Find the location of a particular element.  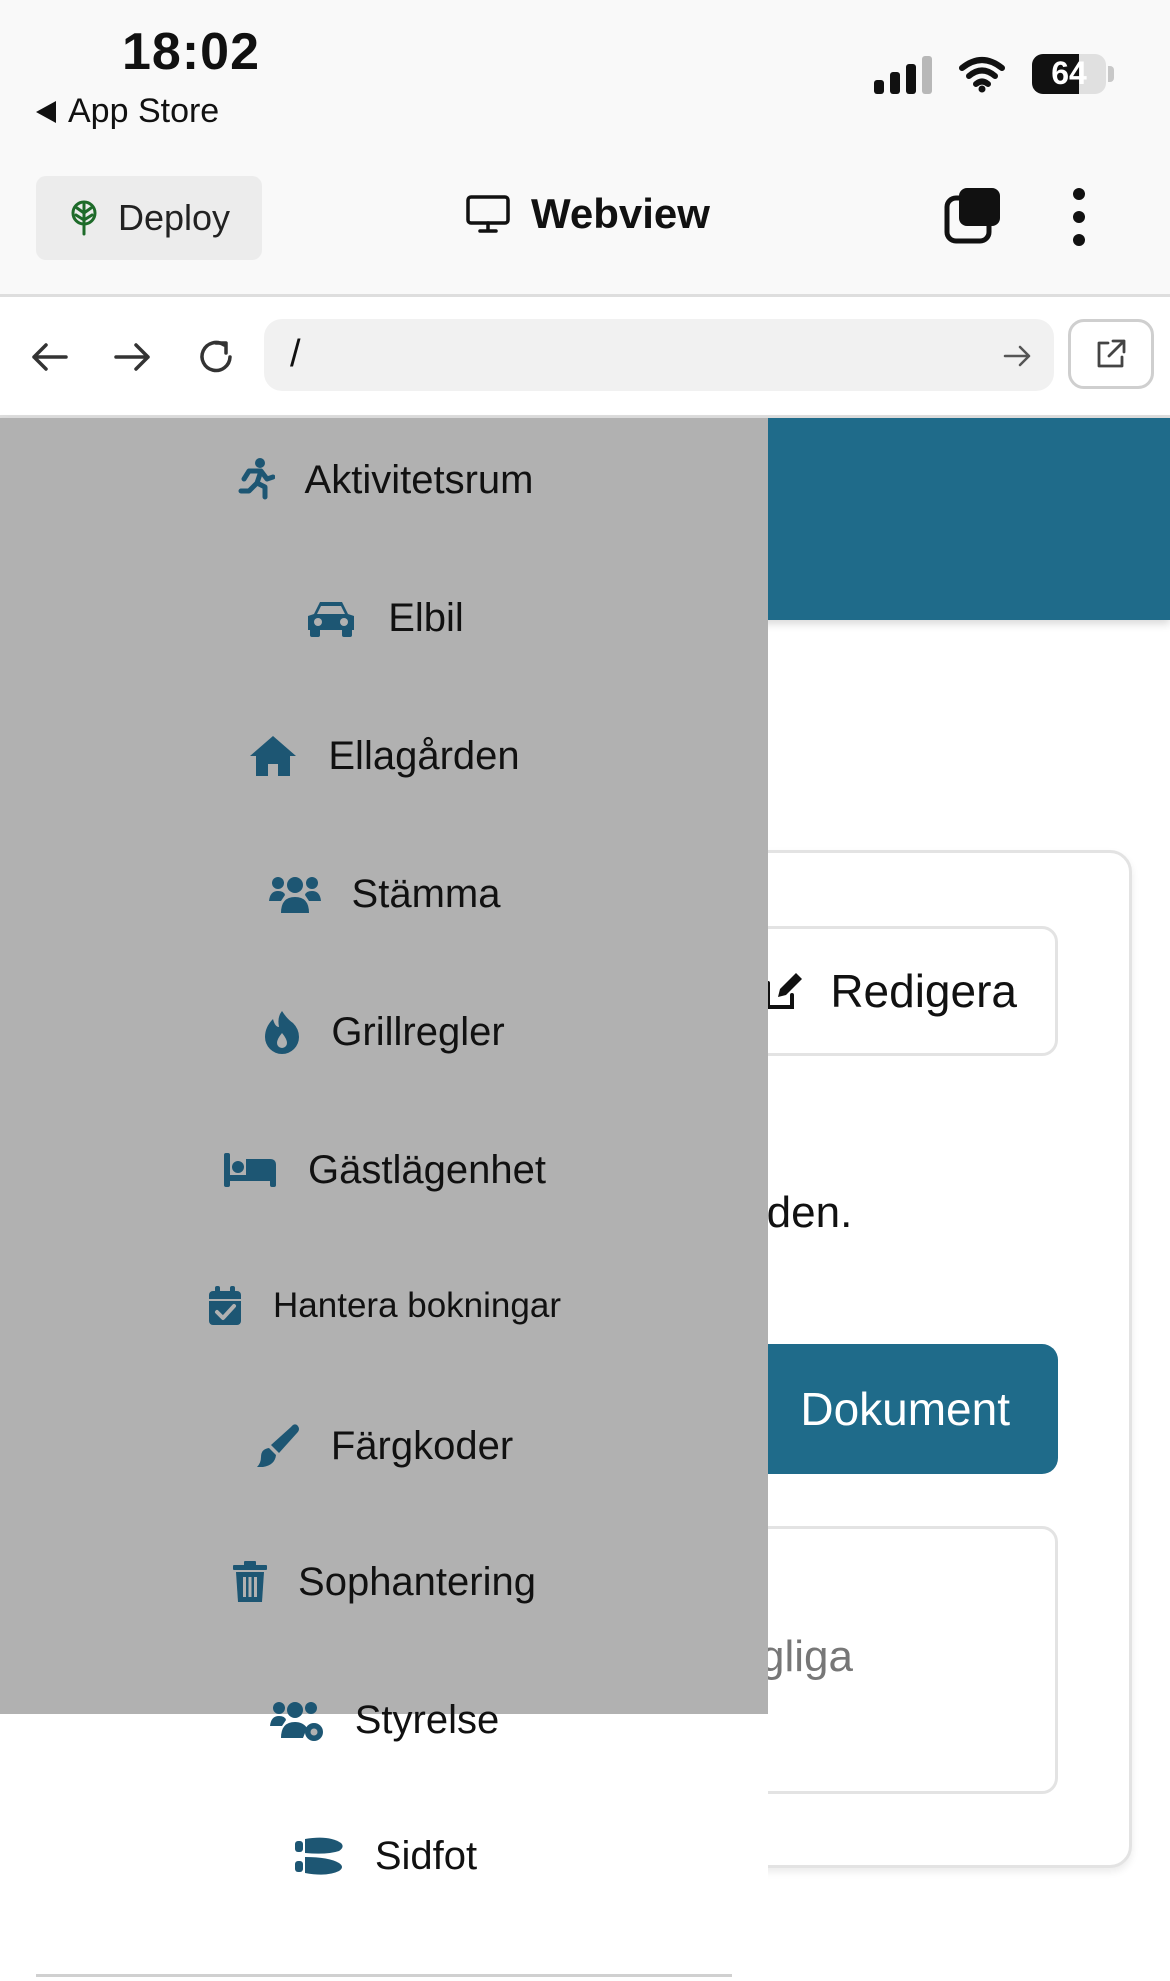

bed-icon is located at coordinates (250, 1170).